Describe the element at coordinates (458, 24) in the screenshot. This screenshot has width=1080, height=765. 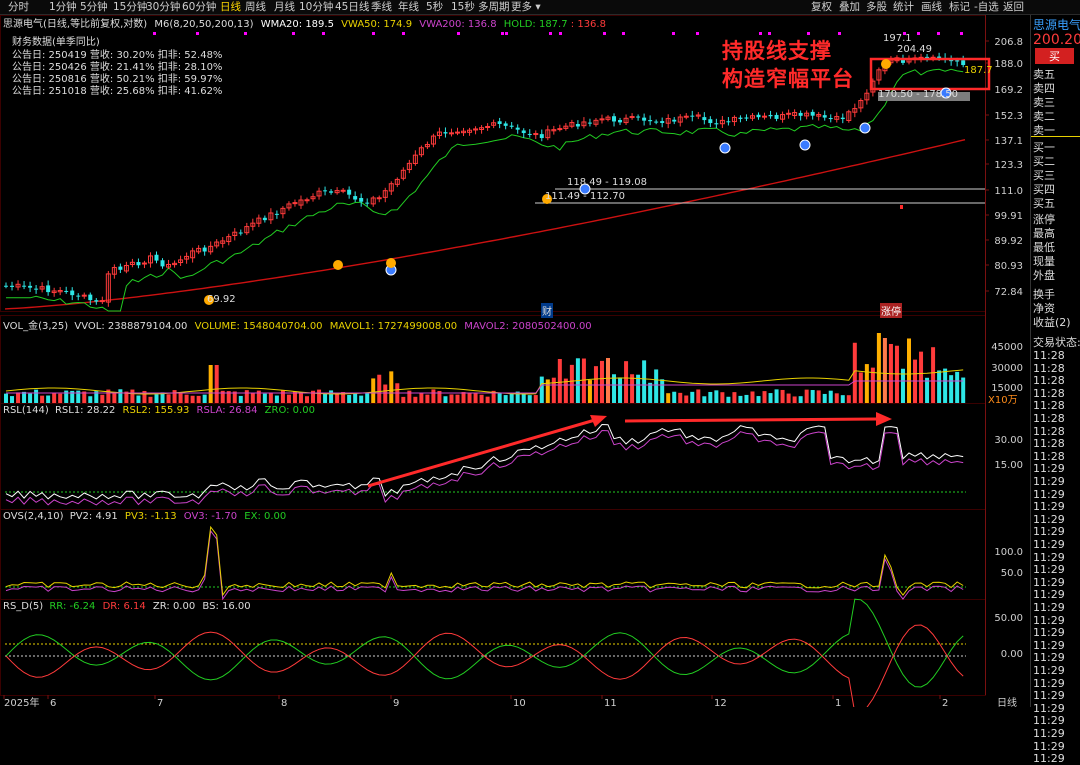
I see `vwa200-label: VWA200: 136.8` at that location.